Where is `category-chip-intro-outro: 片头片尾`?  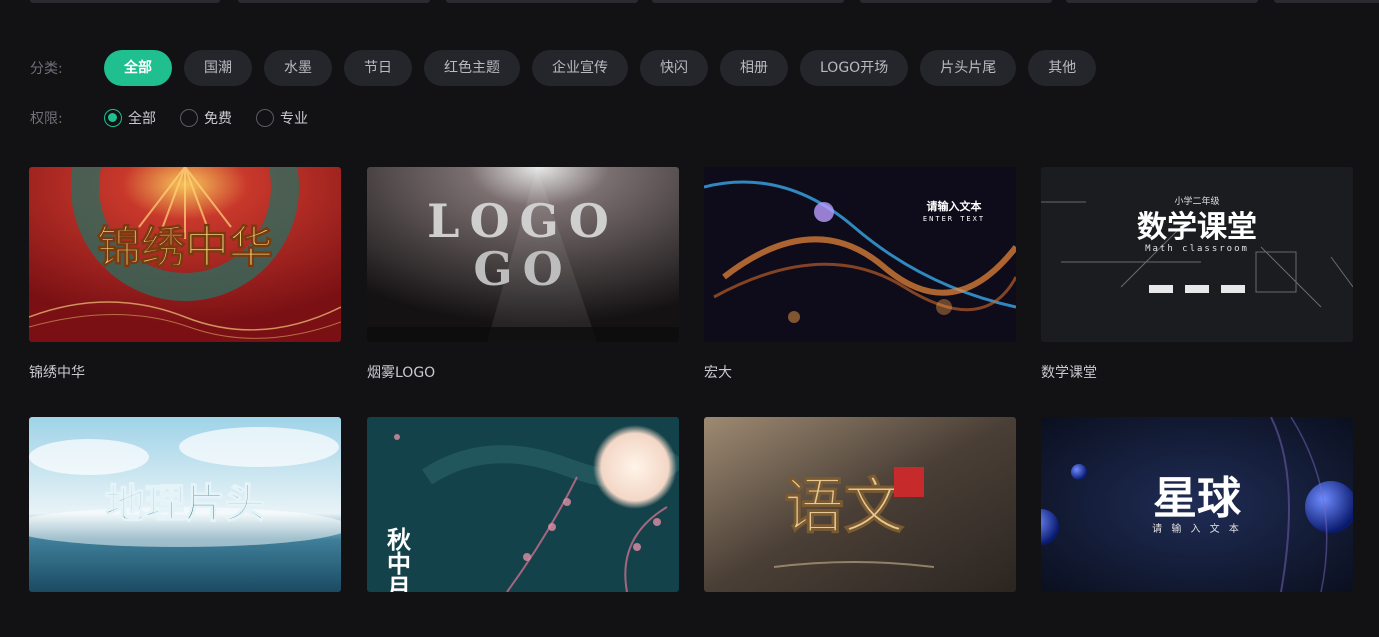 category-chip-intro-outro: 片头片尾 is located at coordinates (968, 68).